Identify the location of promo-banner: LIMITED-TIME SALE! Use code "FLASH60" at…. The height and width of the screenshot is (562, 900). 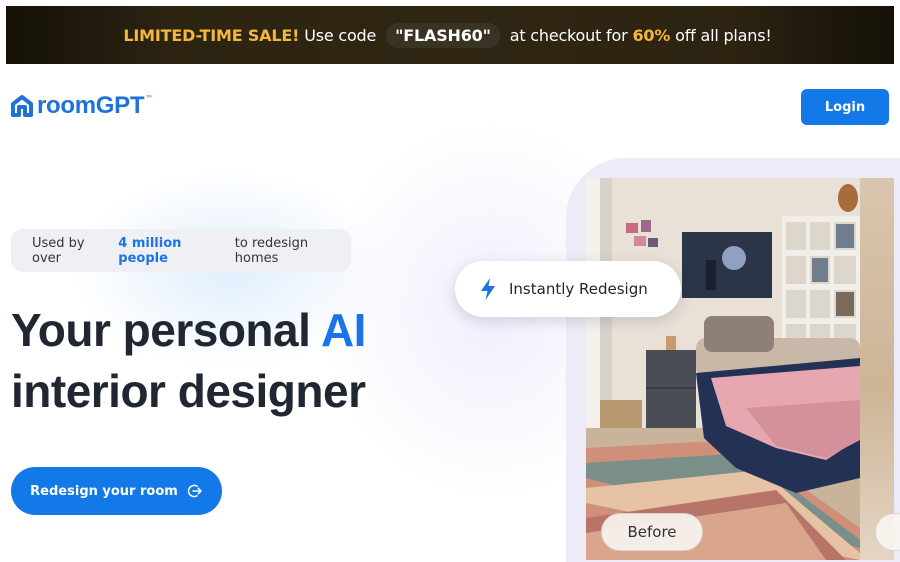
(450, 35).